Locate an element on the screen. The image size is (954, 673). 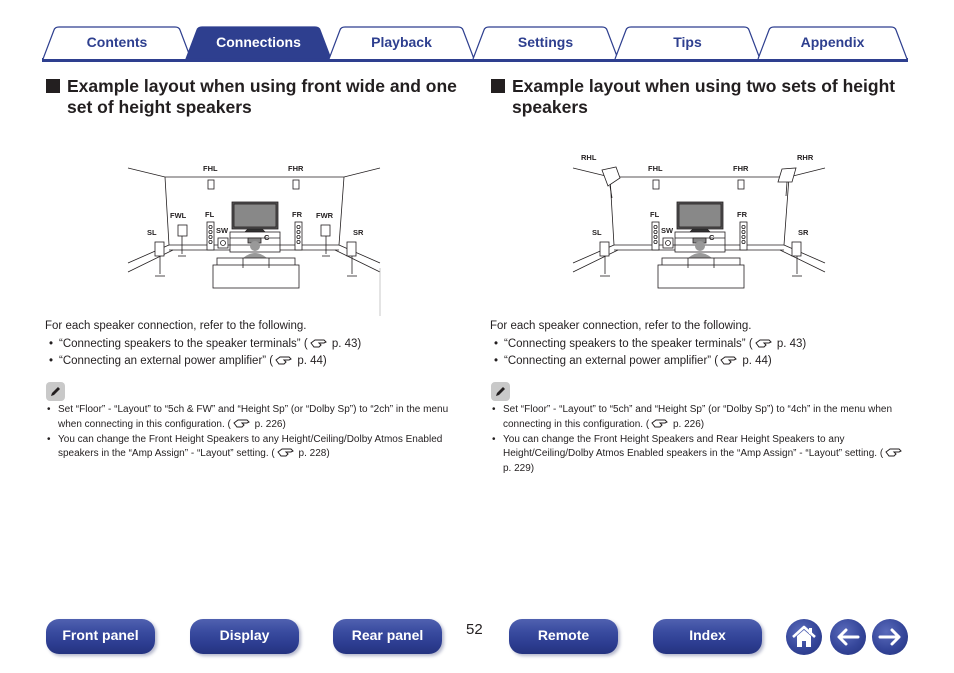
label-fwl: FWL is located at coordinates (178, 215).